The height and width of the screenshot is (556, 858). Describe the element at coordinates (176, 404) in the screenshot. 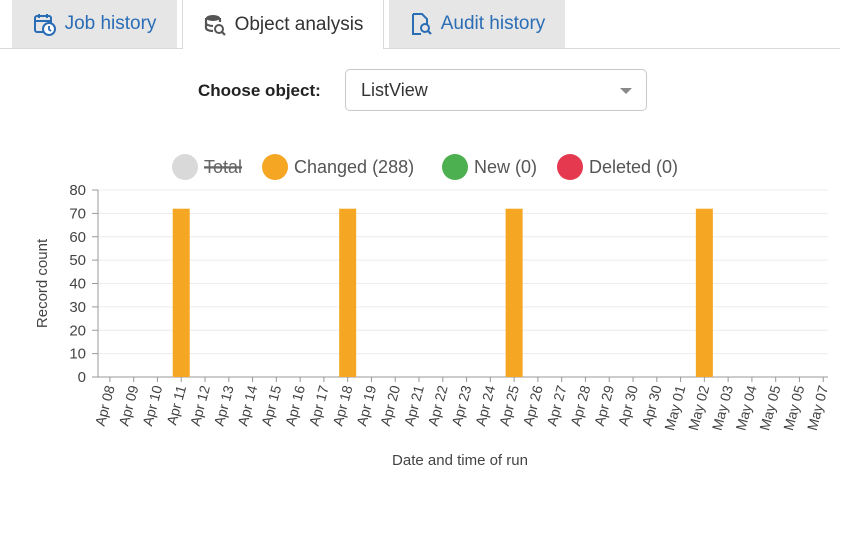

I see `x-tick-label: Apr 11` at that location.